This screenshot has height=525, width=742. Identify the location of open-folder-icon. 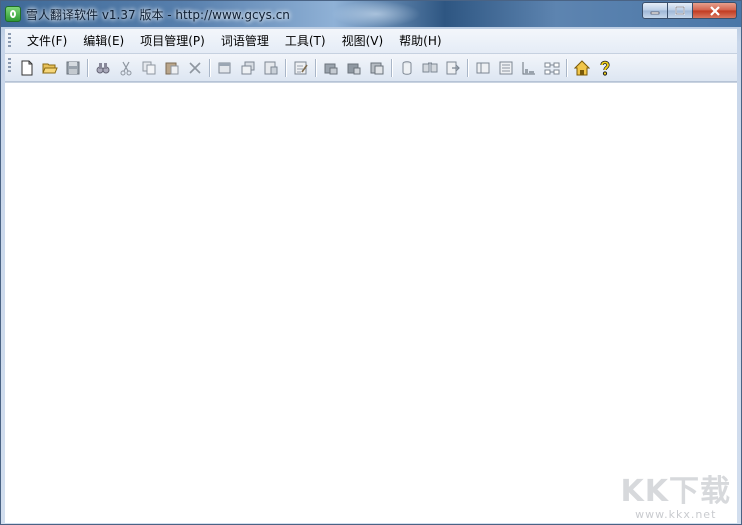
(50, 68).